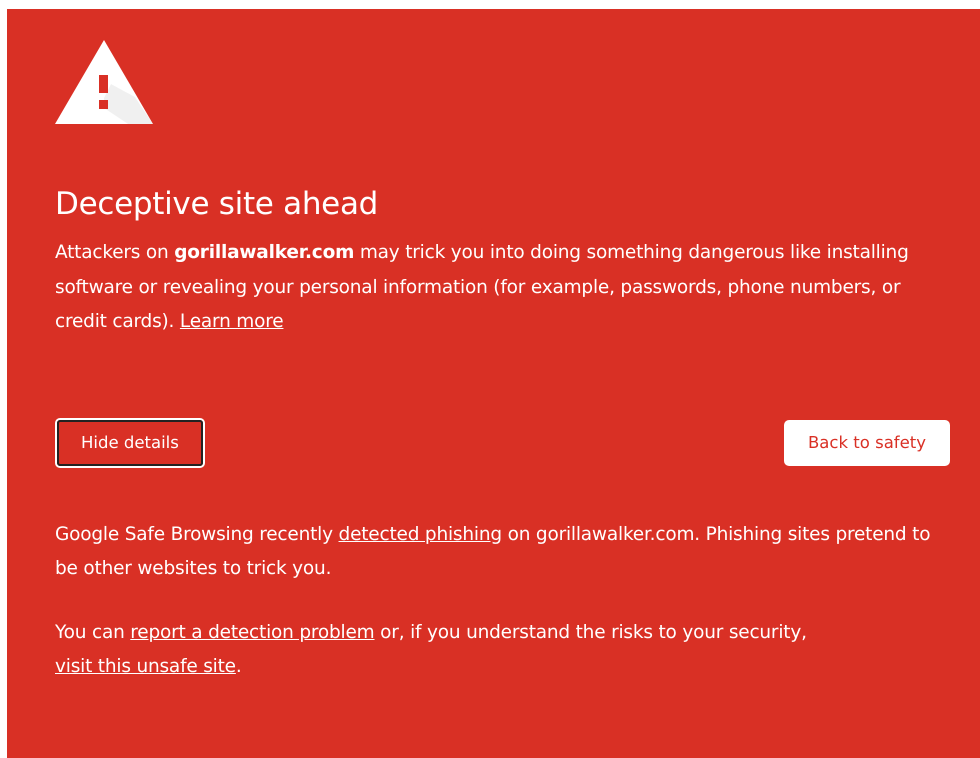 This screenshot has width=980, height=758. I want to click on warning-paragraph: Google Safe Browsing recently detected phishing on gorillawalker.com. Phishing sites pretend to be other websites to trick you., so click(493, 551).